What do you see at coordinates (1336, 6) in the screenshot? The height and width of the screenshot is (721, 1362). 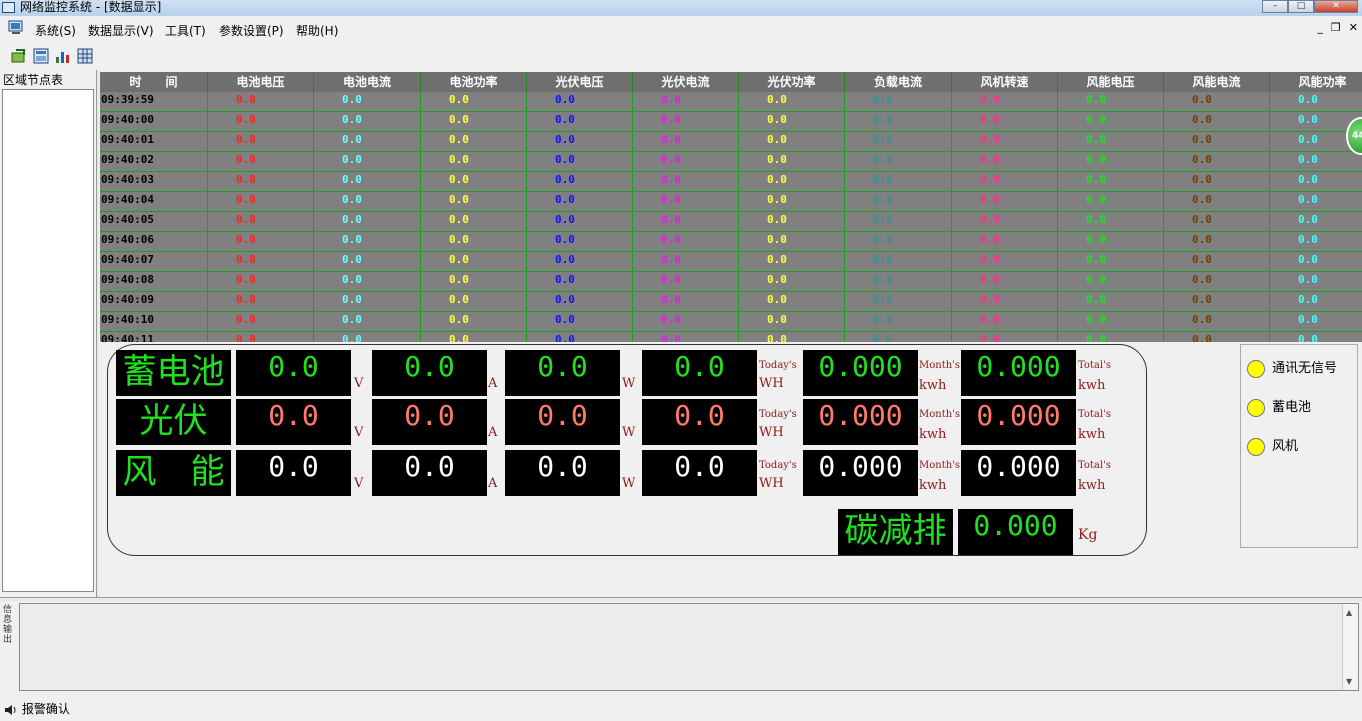 I see `close-button: ✕` at bounding box center [1336, 6].